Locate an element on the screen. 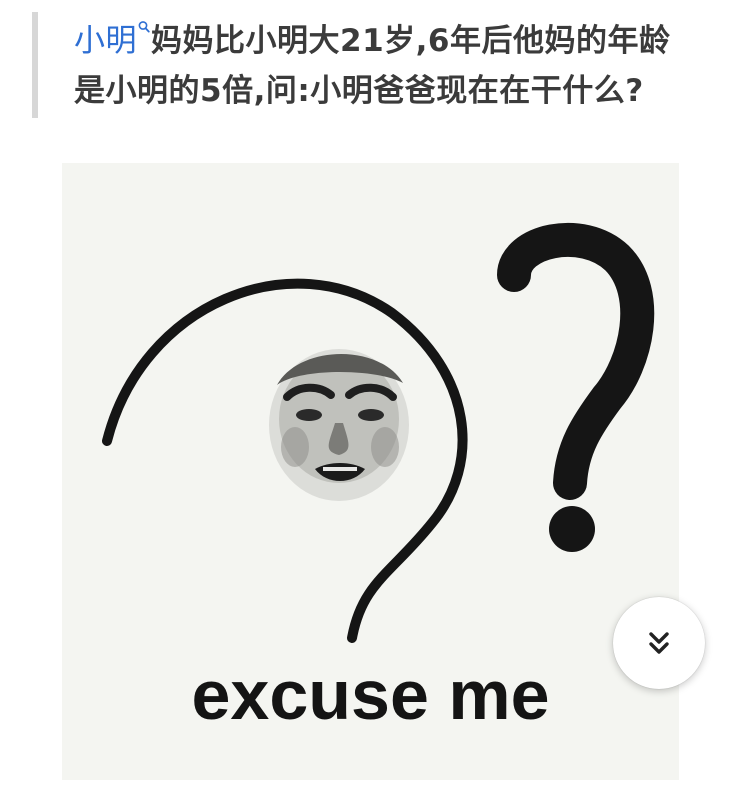 Image resolution: width=741 pixels, height=800 pixels. face is located at coordinates (339, 425).